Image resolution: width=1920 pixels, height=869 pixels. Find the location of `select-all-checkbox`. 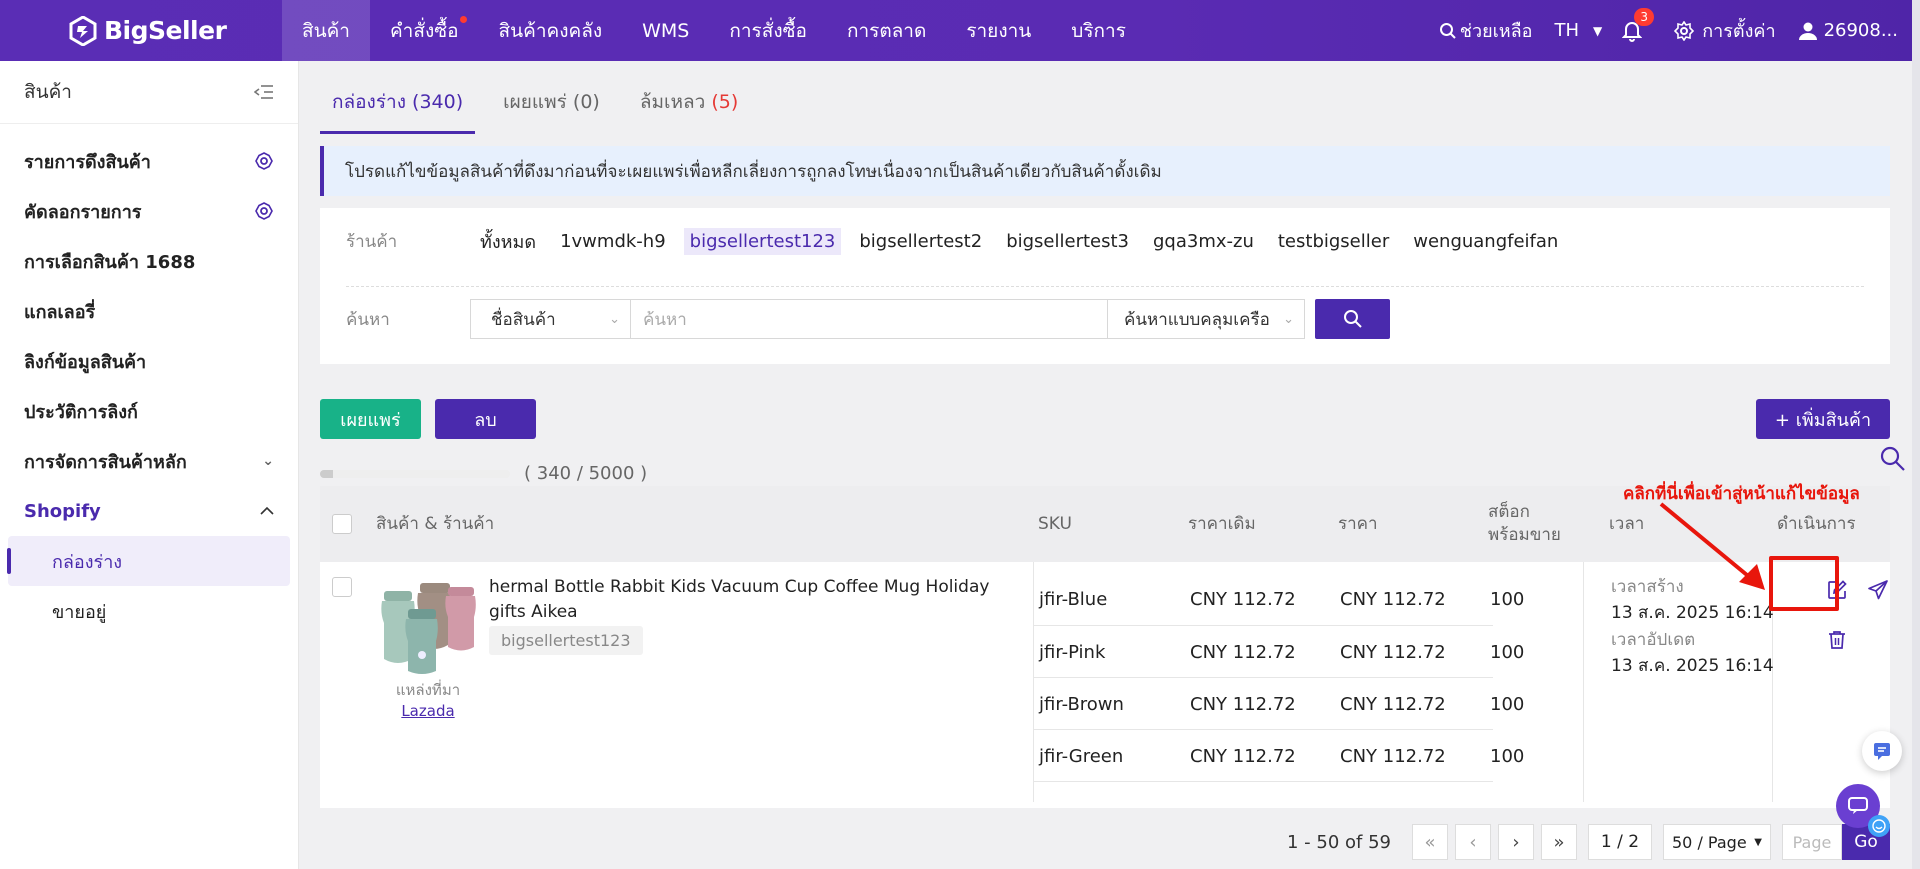

select-all-checkbox is located at coordinates (342, 524).